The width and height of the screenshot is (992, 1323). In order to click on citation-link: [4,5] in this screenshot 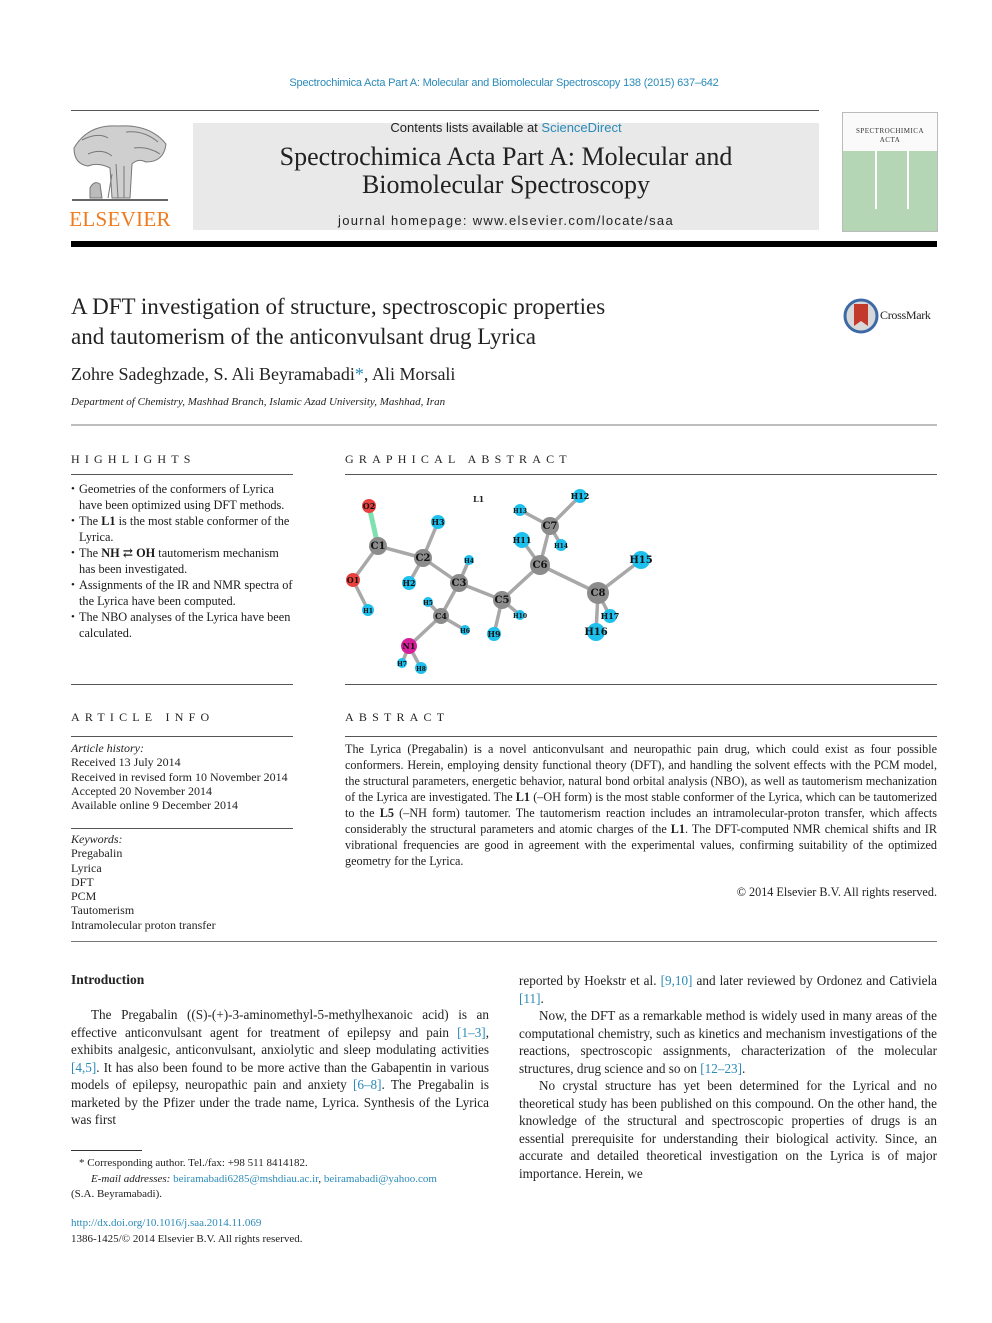, I will do `click(83, 1067)`.